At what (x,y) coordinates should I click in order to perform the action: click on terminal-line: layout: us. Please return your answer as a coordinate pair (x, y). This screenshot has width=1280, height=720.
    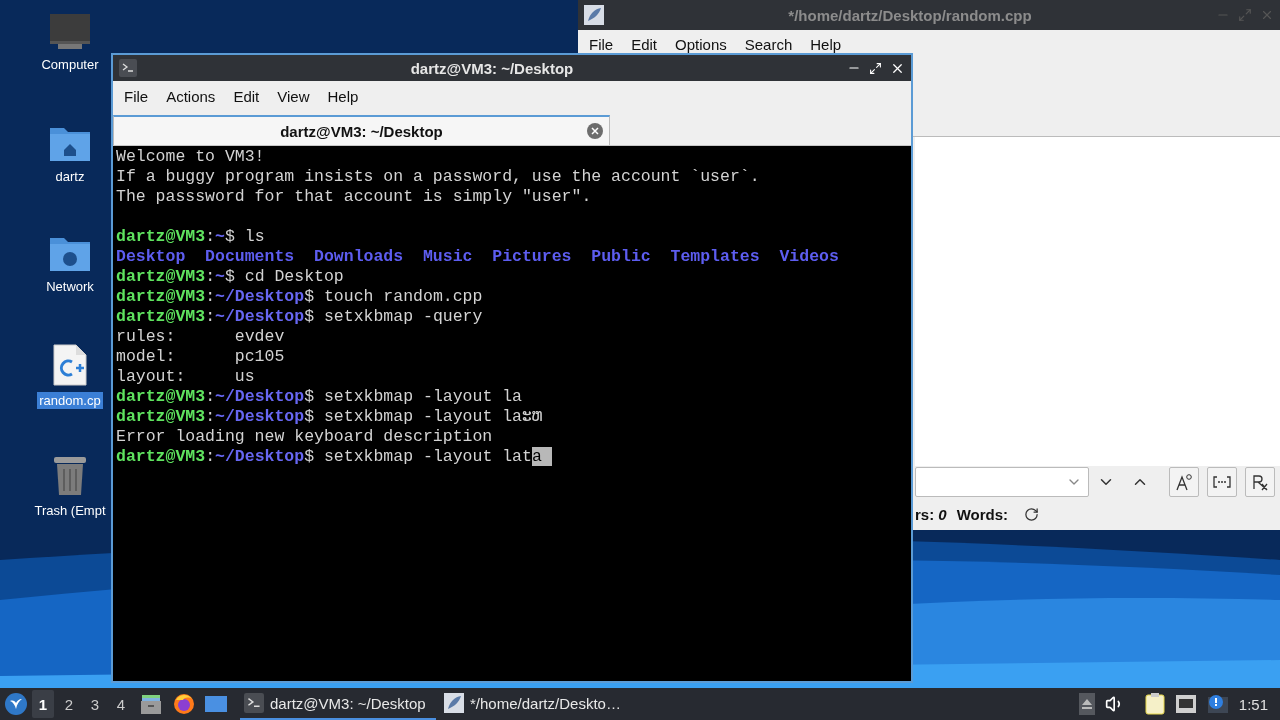
    Looking at the image, I should click on (185, 376).